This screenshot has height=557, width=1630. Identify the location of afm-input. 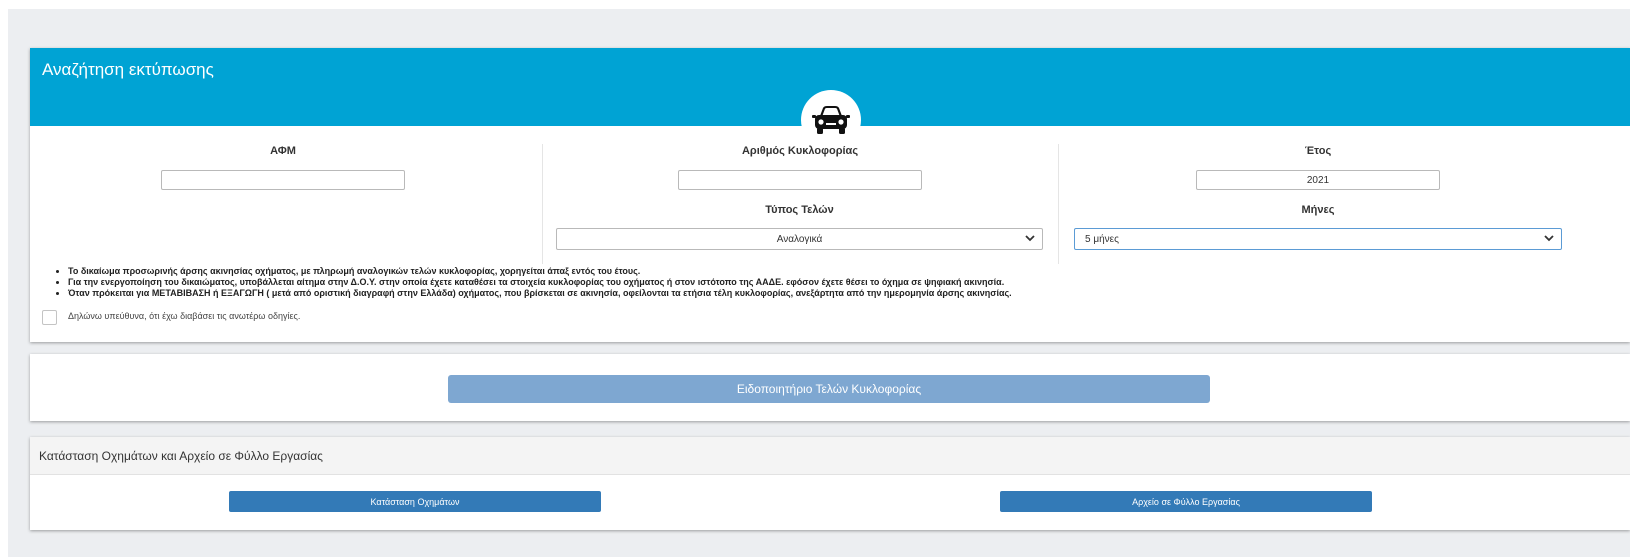
(283, 180).